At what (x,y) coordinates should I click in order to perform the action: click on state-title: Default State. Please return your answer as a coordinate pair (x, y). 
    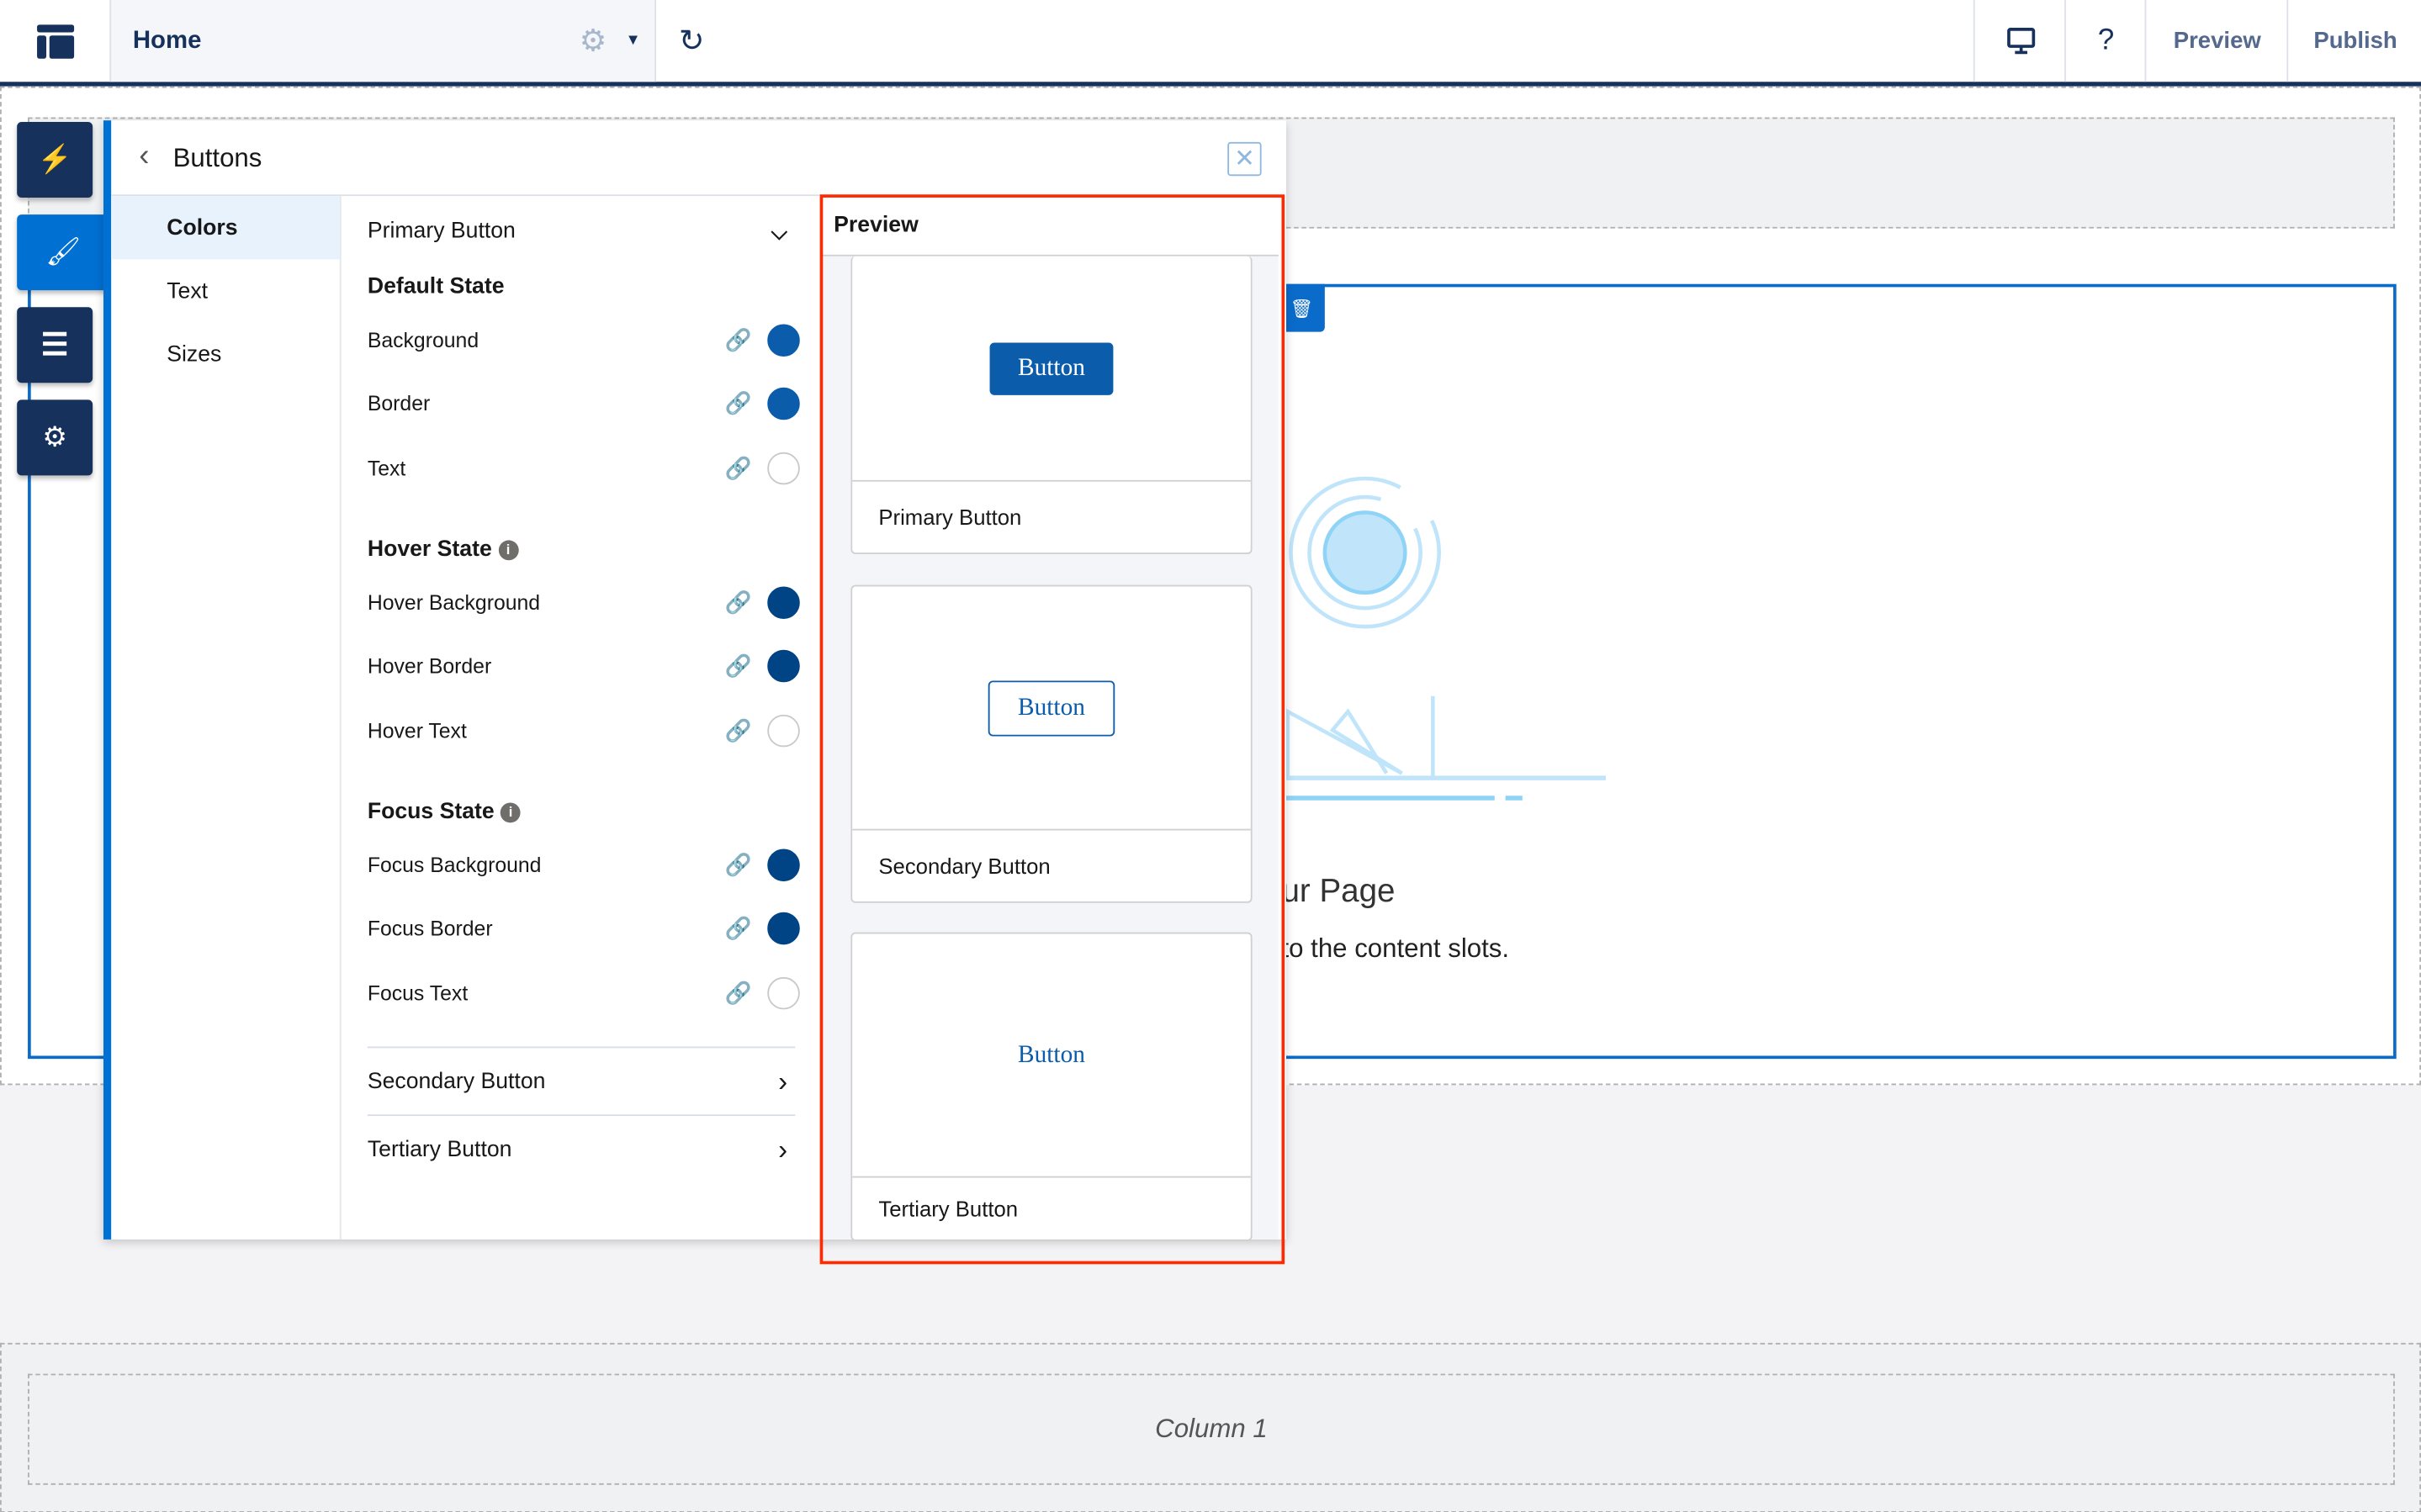
    Looking at the image, I should click on (436, 287).